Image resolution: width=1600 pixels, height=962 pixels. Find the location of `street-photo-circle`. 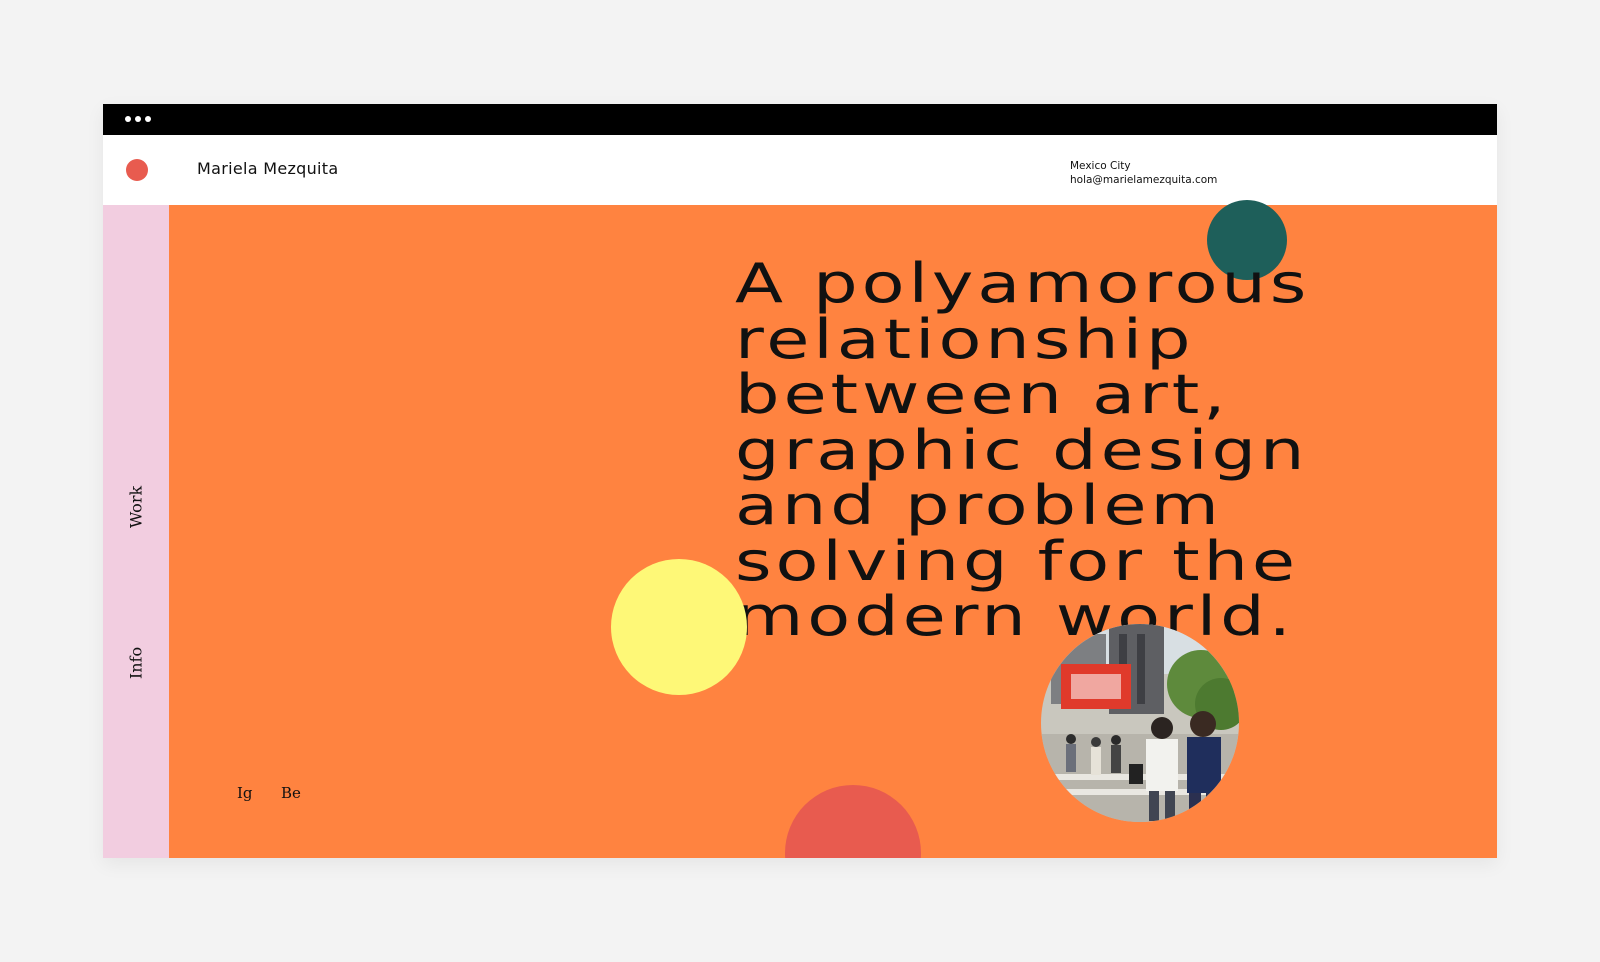

street-photo-circle is located at coordinates (1140, 723).